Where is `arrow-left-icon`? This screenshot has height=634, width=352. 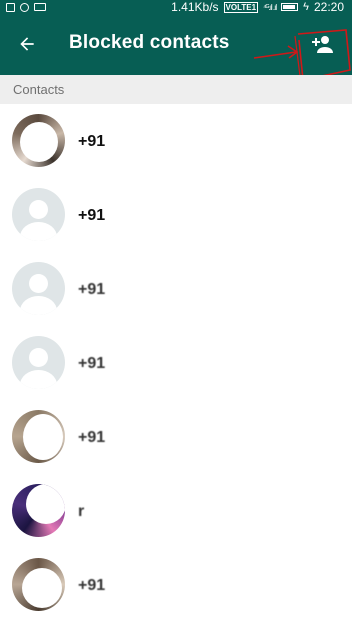
arrow-left-icon is located at coordinates (27, 44).